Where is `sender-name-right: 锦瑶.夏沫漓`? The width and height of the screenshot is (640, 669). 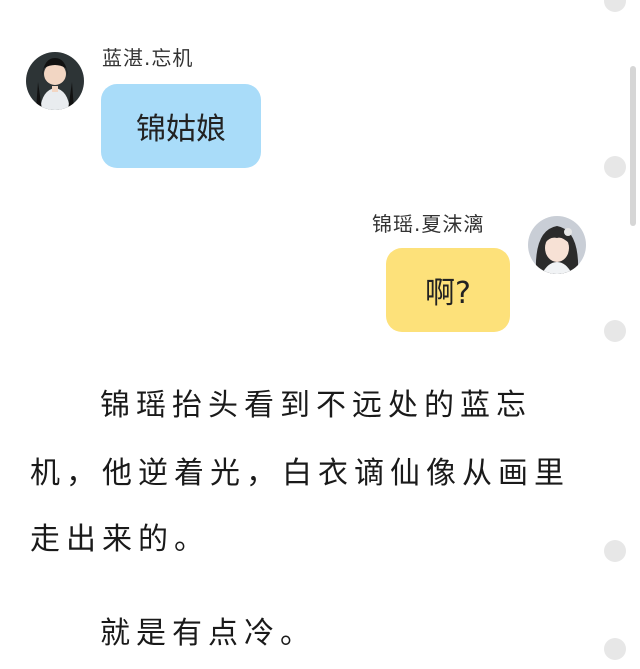
sender-name-right: 锦瑶.夏沫漓 is located at coordinates (428, 224).